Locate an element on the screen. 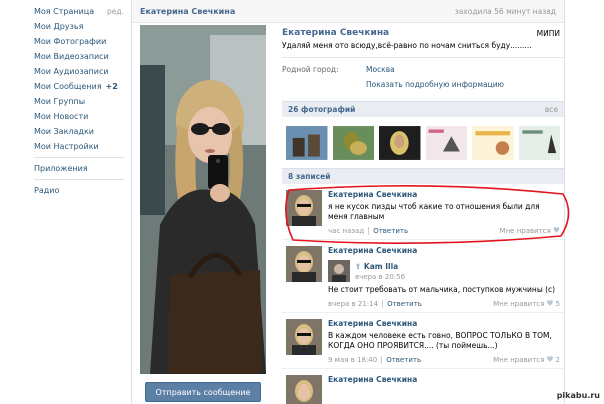 The height and width of the screenshot is (404, 604). nav-my-audio: Мои Аудиозаписи is located at coordinates (79, 71).